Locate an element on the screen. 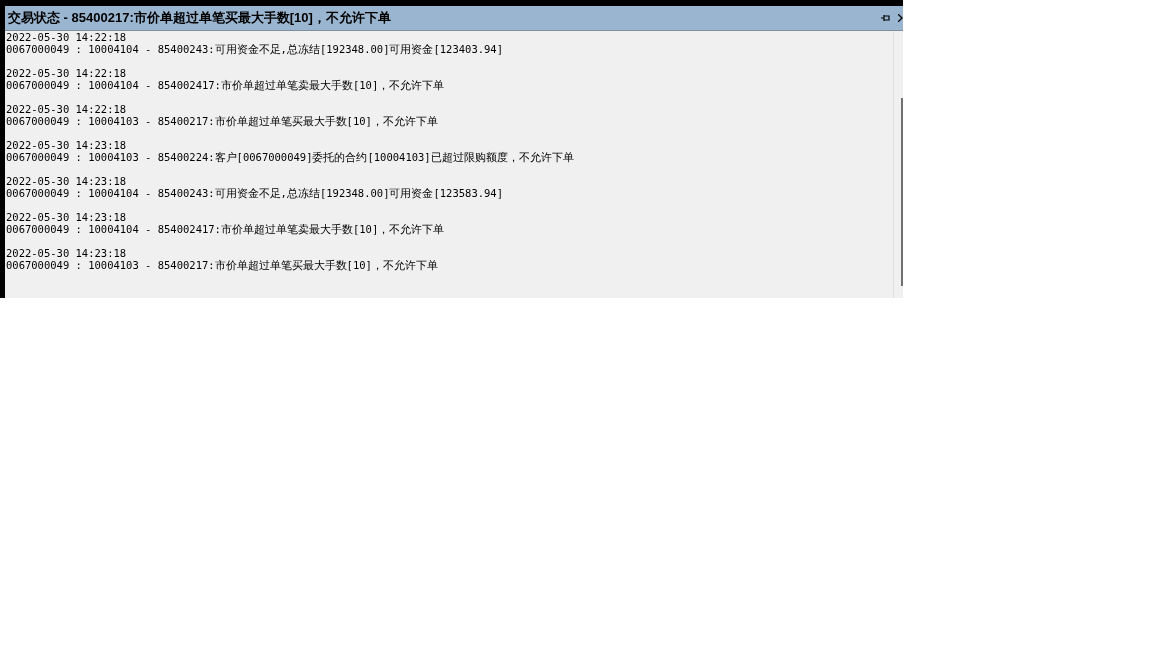 This screenshot has height=648, width=1152. pin-icon is located at coordinates (885, 18).